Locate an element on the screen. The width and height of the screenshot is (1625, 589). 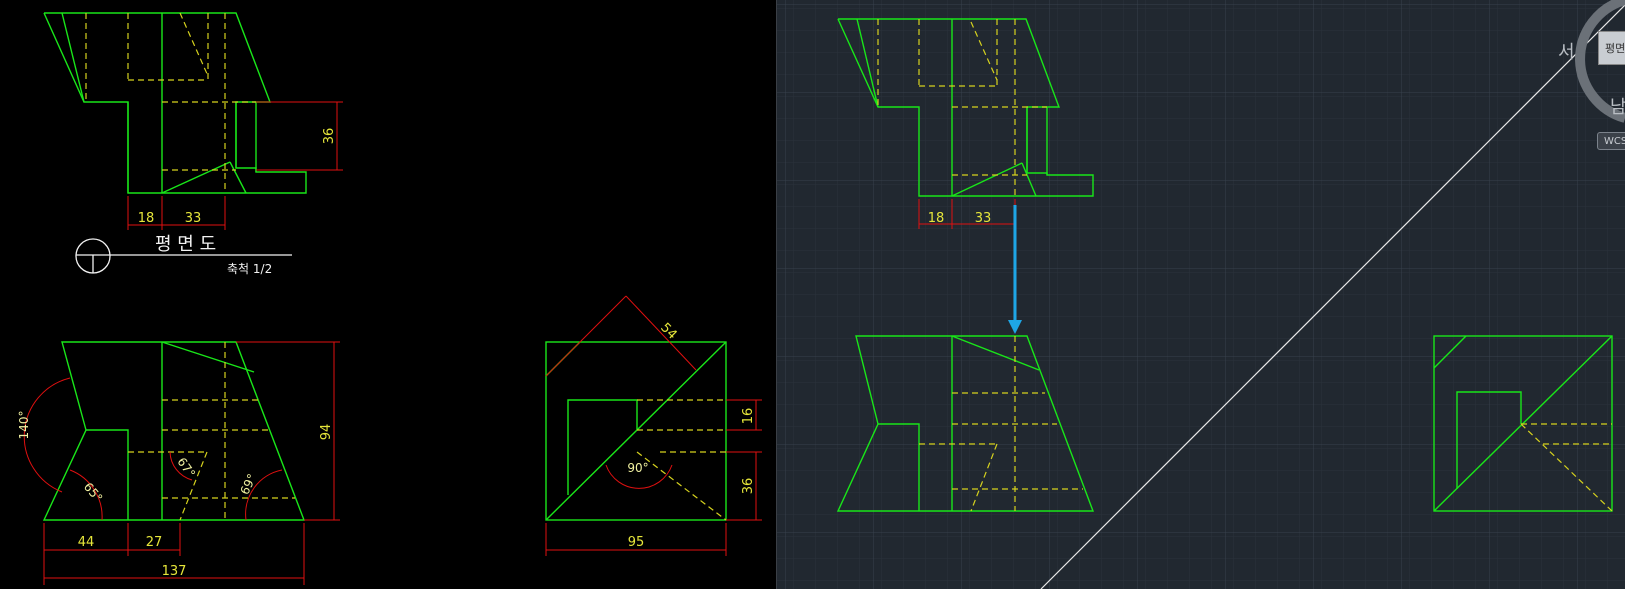
viewcube-top-face: 평면 is located at coordinates (1611, 48).